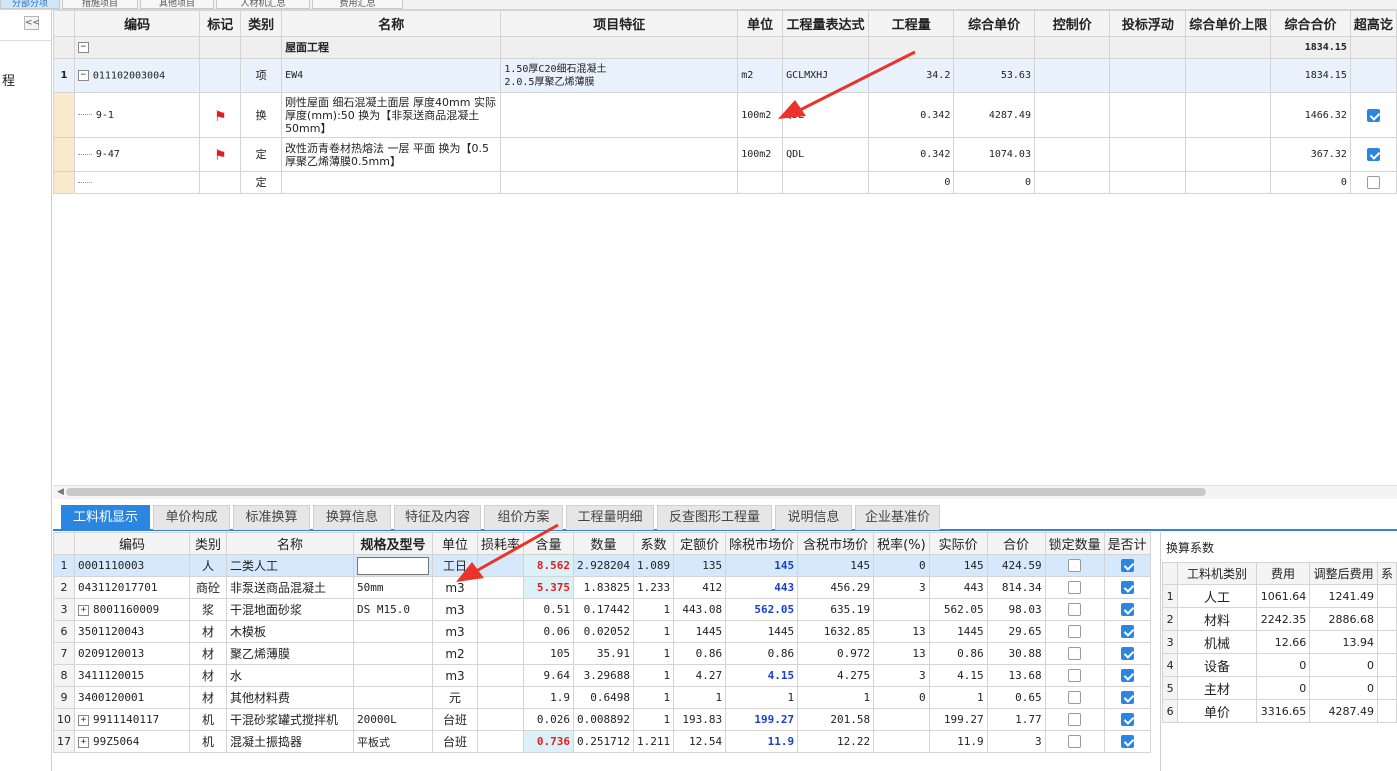 The width and height of the screenshot is (1397, 771). Describe the element at coordinates (132, 719) in the screenshot. I see `code-cell: +9911140117` at that location.